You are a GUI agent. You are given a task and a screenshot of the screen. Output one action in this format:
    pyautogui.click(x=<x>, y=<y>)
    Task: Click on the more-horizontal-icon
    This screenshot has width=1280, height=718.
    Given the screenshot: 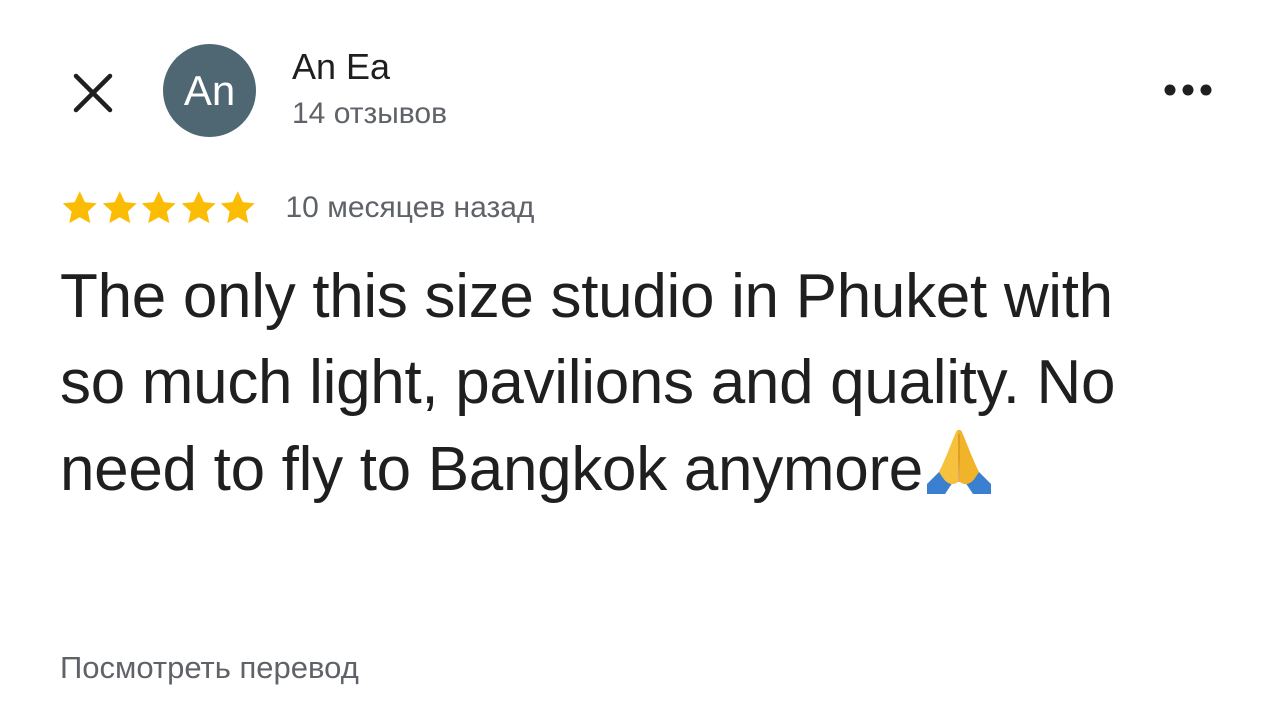 What is the action you would take?
    pyautogui.click(x=1188, y=90)
    